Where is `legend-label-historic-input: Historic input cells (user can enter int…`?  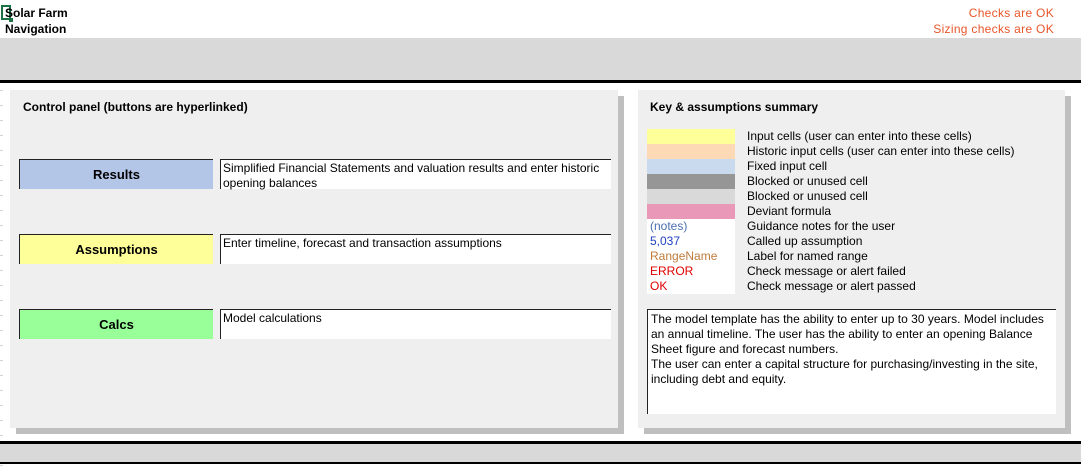
legend-label-historic-input: Historic input cells (user can enter int… is located at coordinates (881, 151).